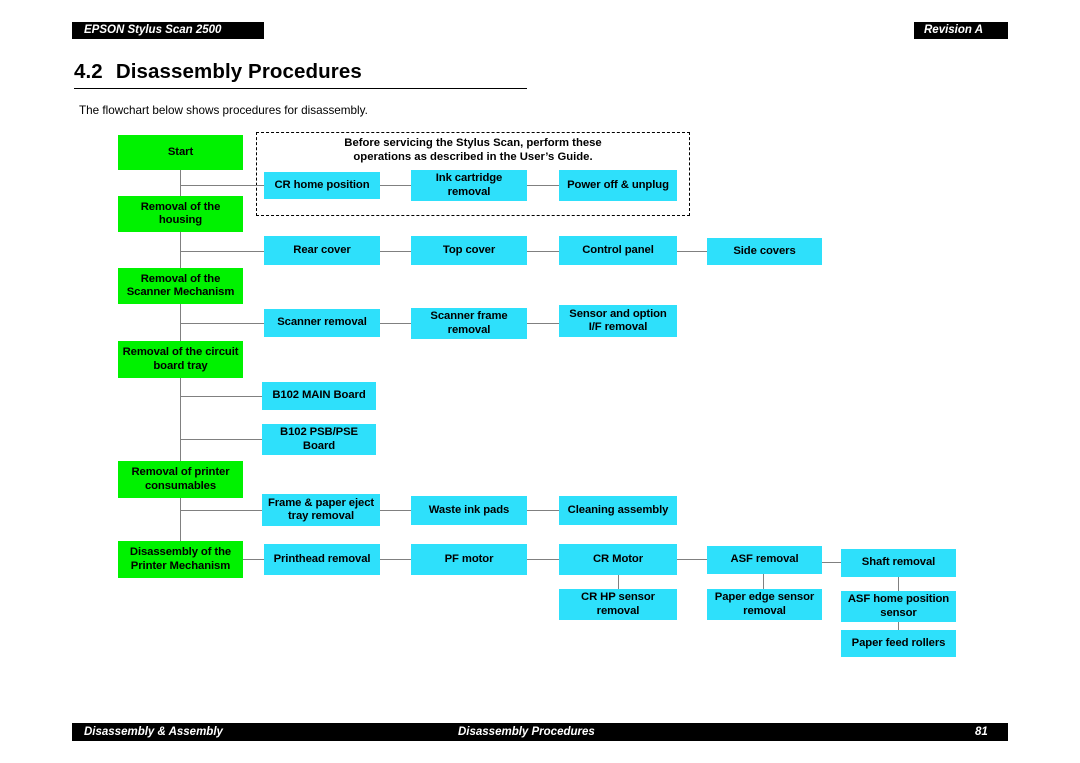 The image size is (1080, 763). Describe the element at coordinates (180, 214) in the screenshot. I see `flow-node-housing: Removal of the housing` at that location.